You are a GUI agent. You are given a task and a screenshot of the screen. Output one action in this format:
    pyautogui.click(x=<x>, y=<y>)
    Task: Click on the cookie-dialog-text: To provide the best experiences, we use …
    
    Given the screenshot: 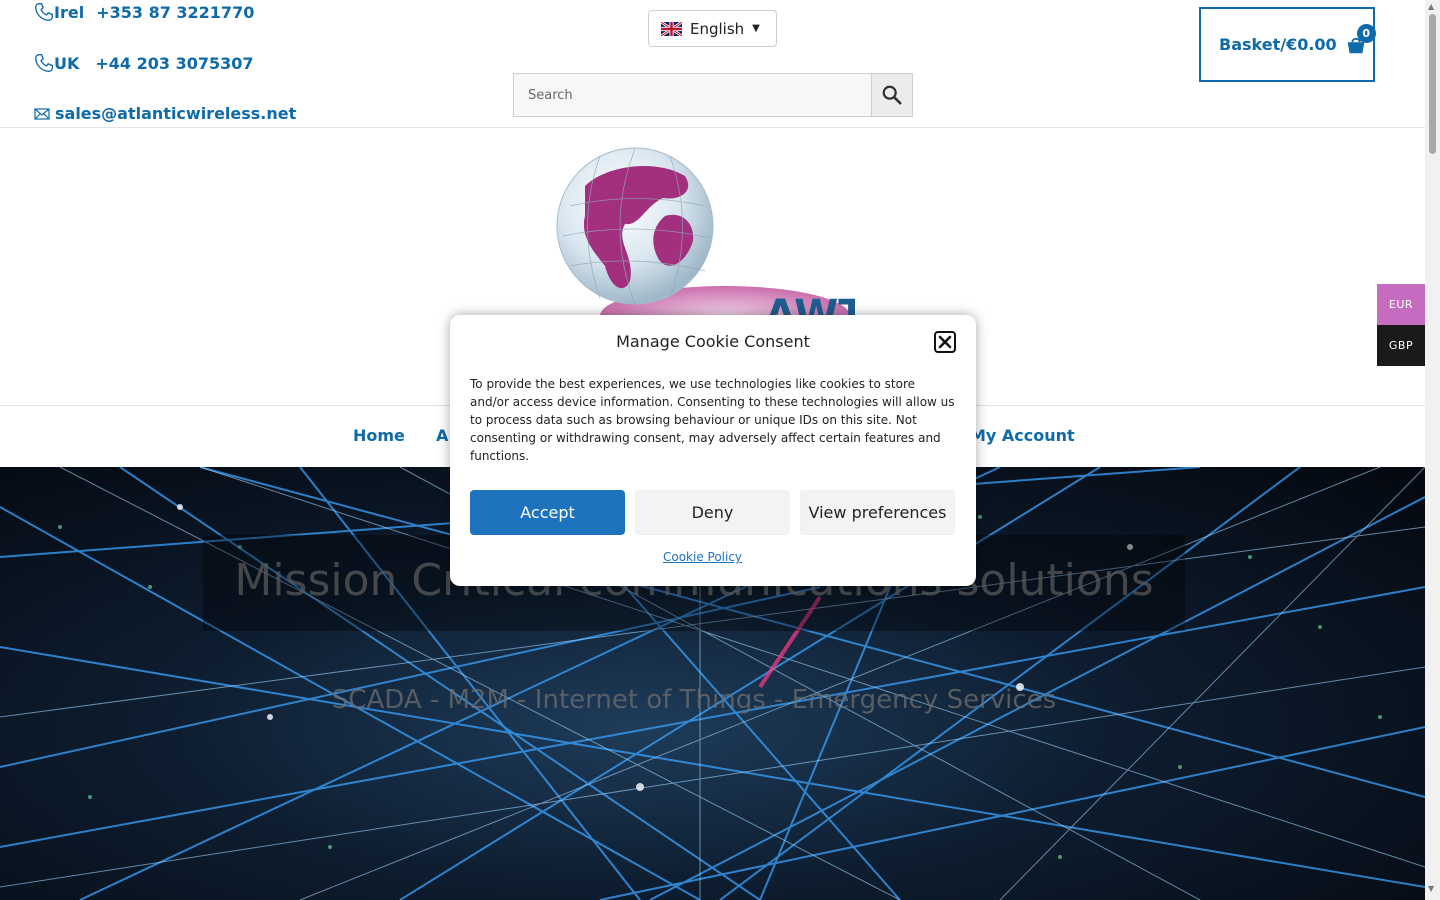 What is the action you would take?
    pyautogui.click(x=712, y=420)
    